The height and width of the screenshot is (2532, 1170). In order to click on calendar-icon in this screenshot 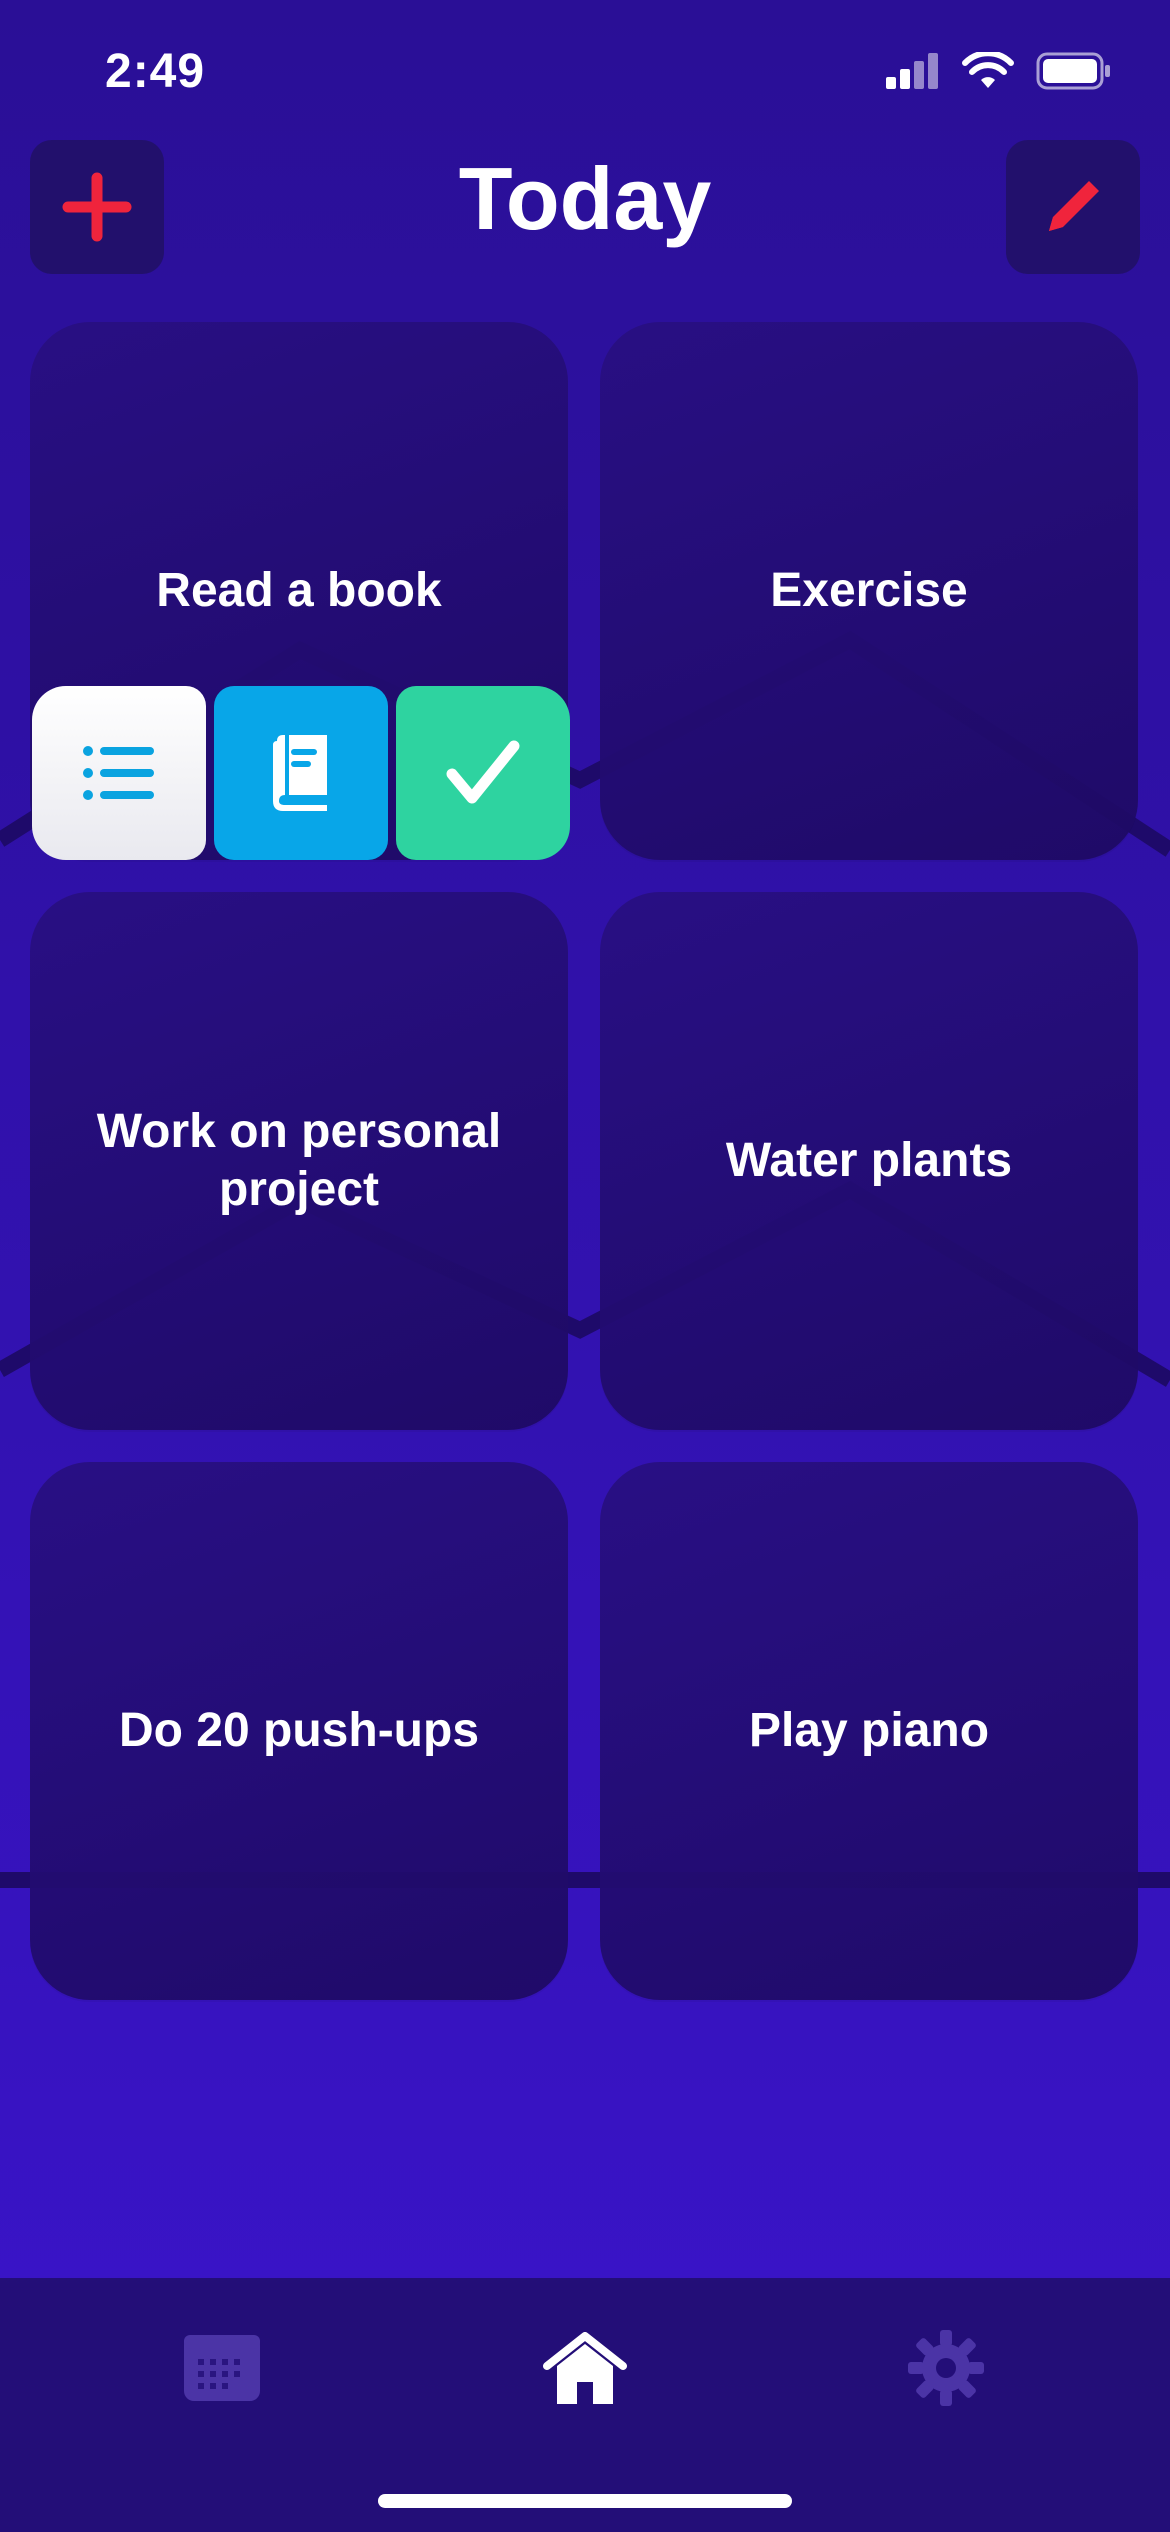, I will do `click(222, 2368)`.